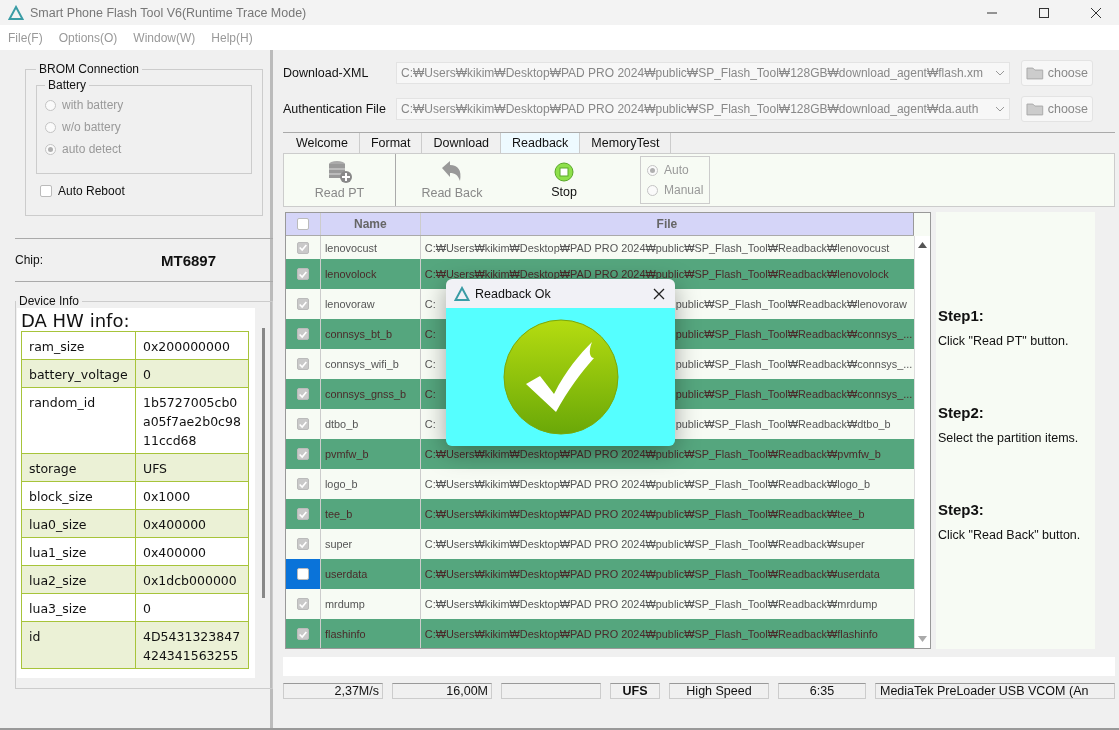 This screenshot has height=730, width=1119. What do you see at coordinates (703, 109) in the screenshot?
I see `file-path-dropdown: C:₩Users₩kikim₩Desktop₩PAD PRO 2024₩public₩SP_Flash_Tool₩128GB₩download_agent₩da.auth` at bounding box center [703, 109].